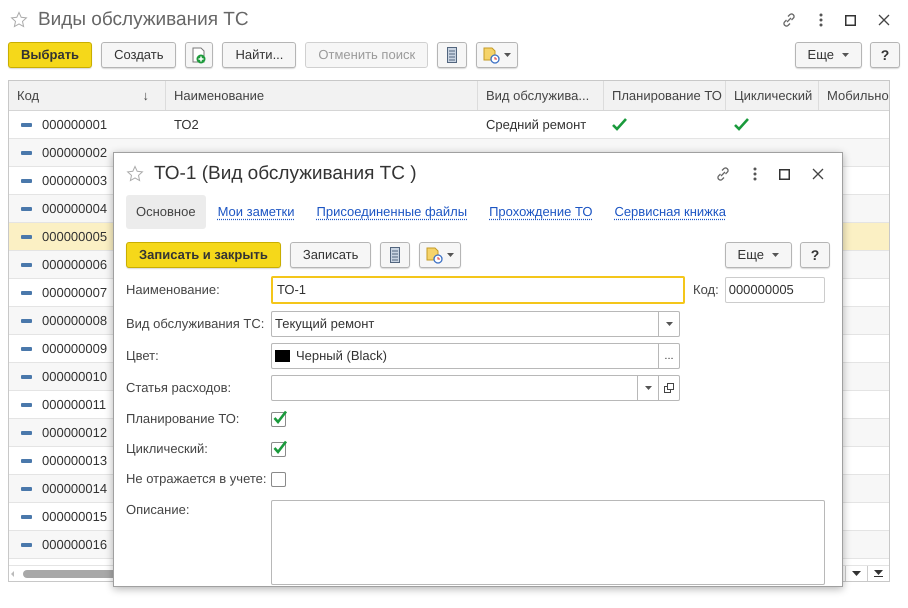 The width and height of the screenshot is (908, 608). I want to click on code-cell-text: 000000012, so click(75, 433).